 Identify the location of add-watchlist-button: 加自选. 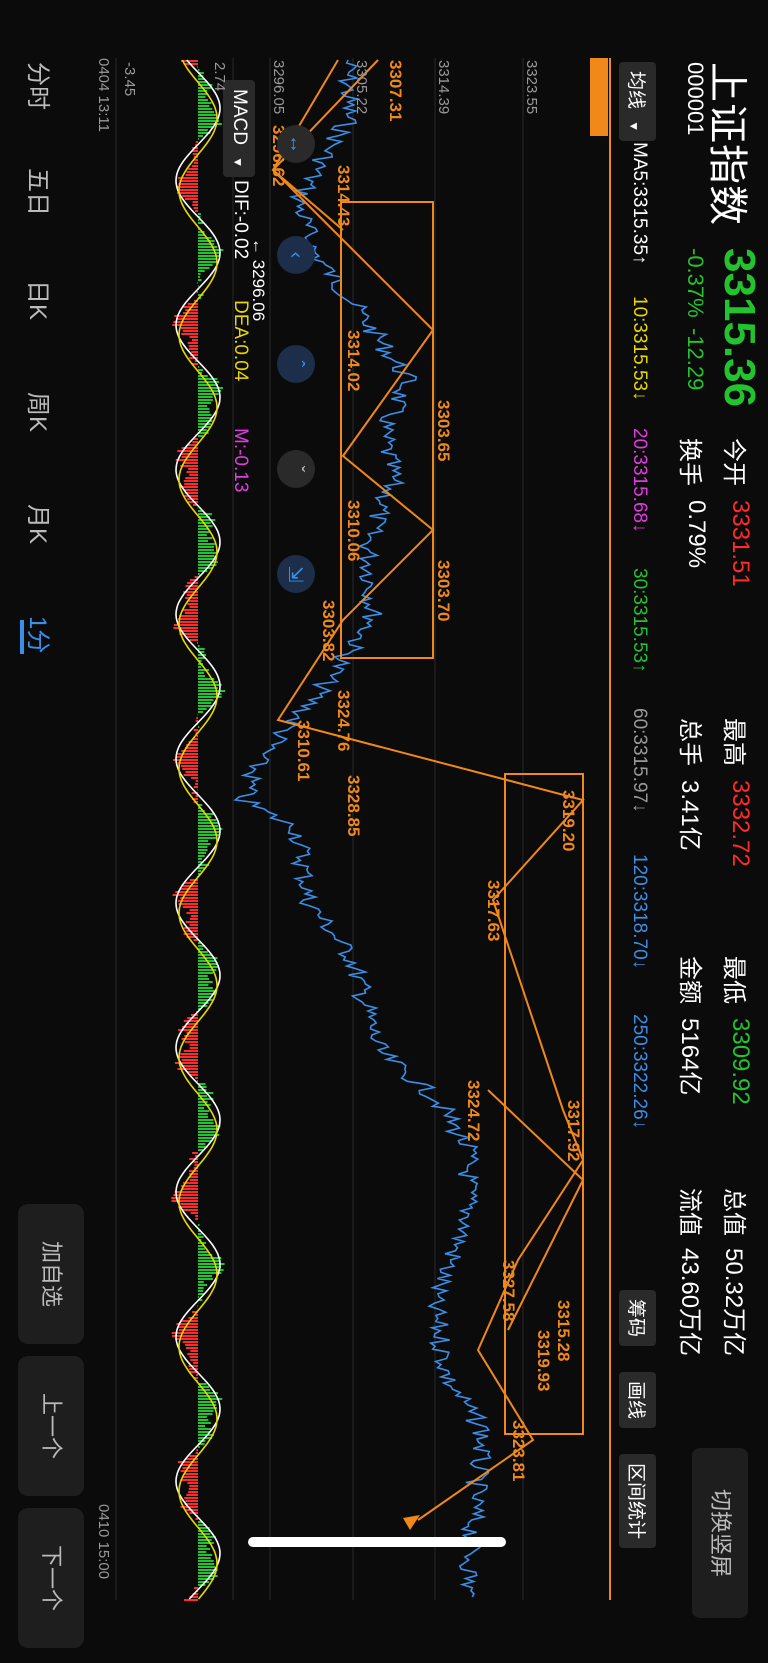
(51, 1274).